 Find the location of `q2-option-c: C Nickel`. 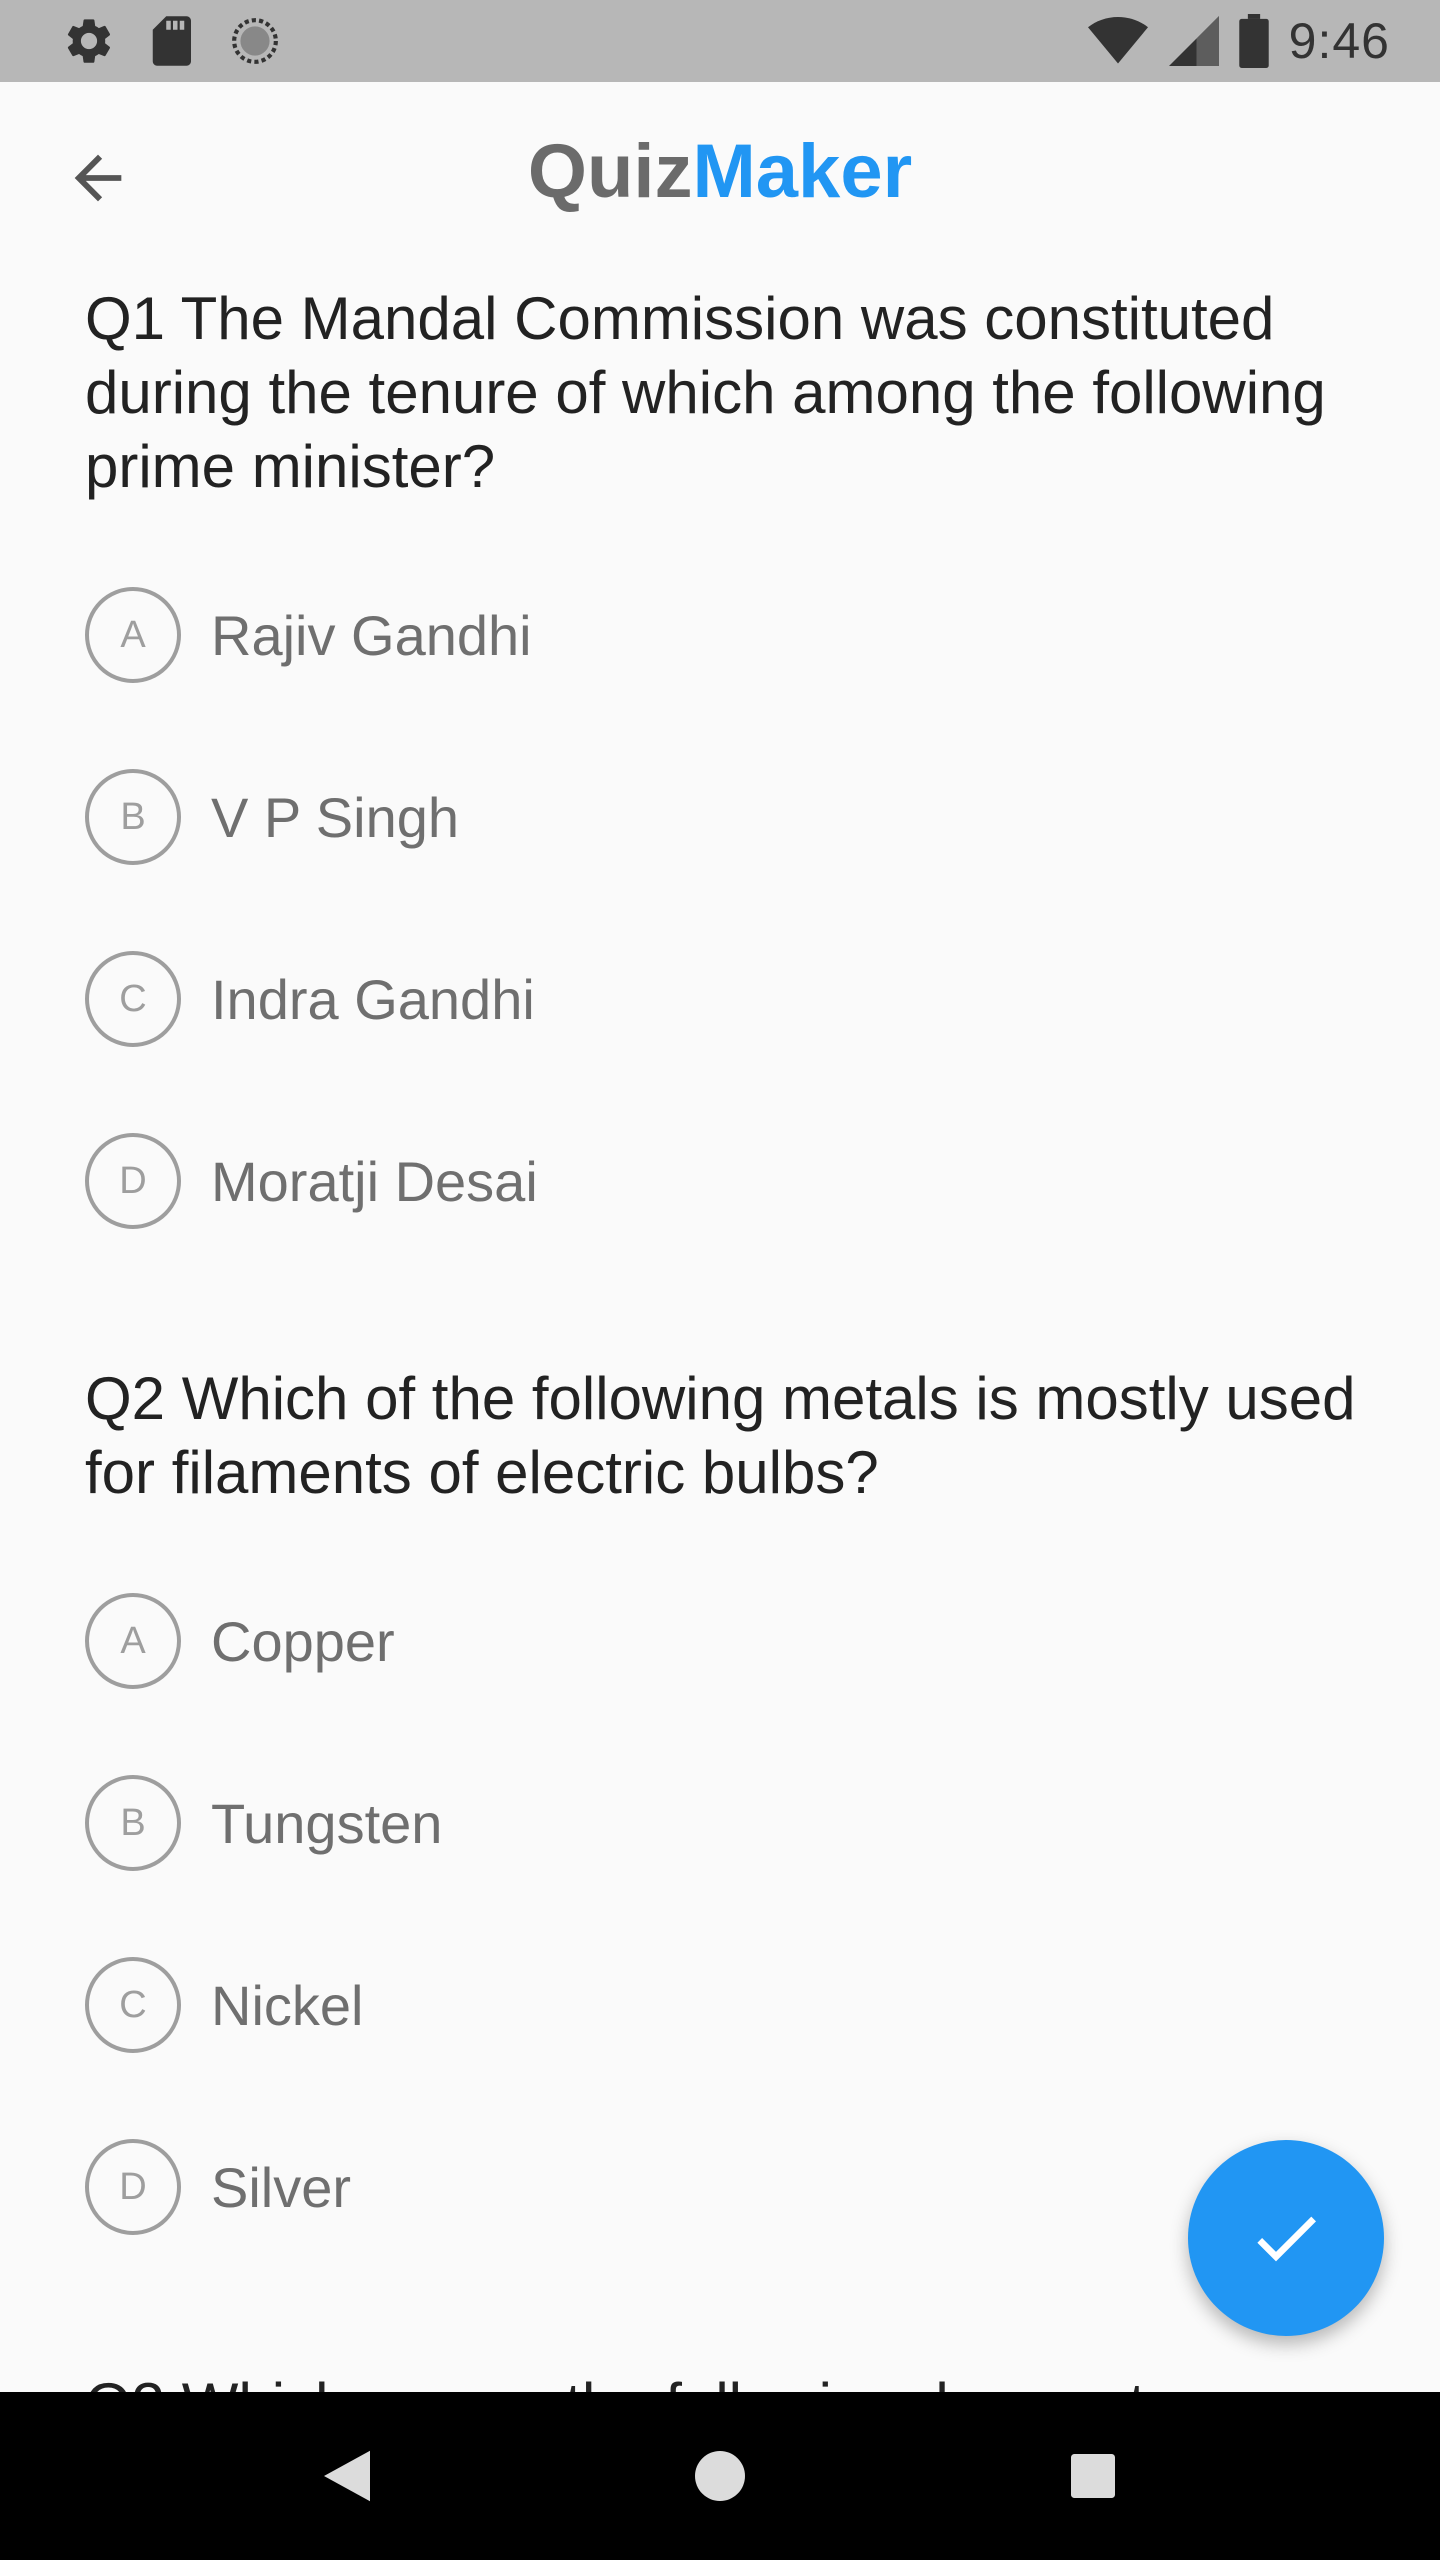

q2-option-c: C Nickel is located at coordinates (720, 2005).